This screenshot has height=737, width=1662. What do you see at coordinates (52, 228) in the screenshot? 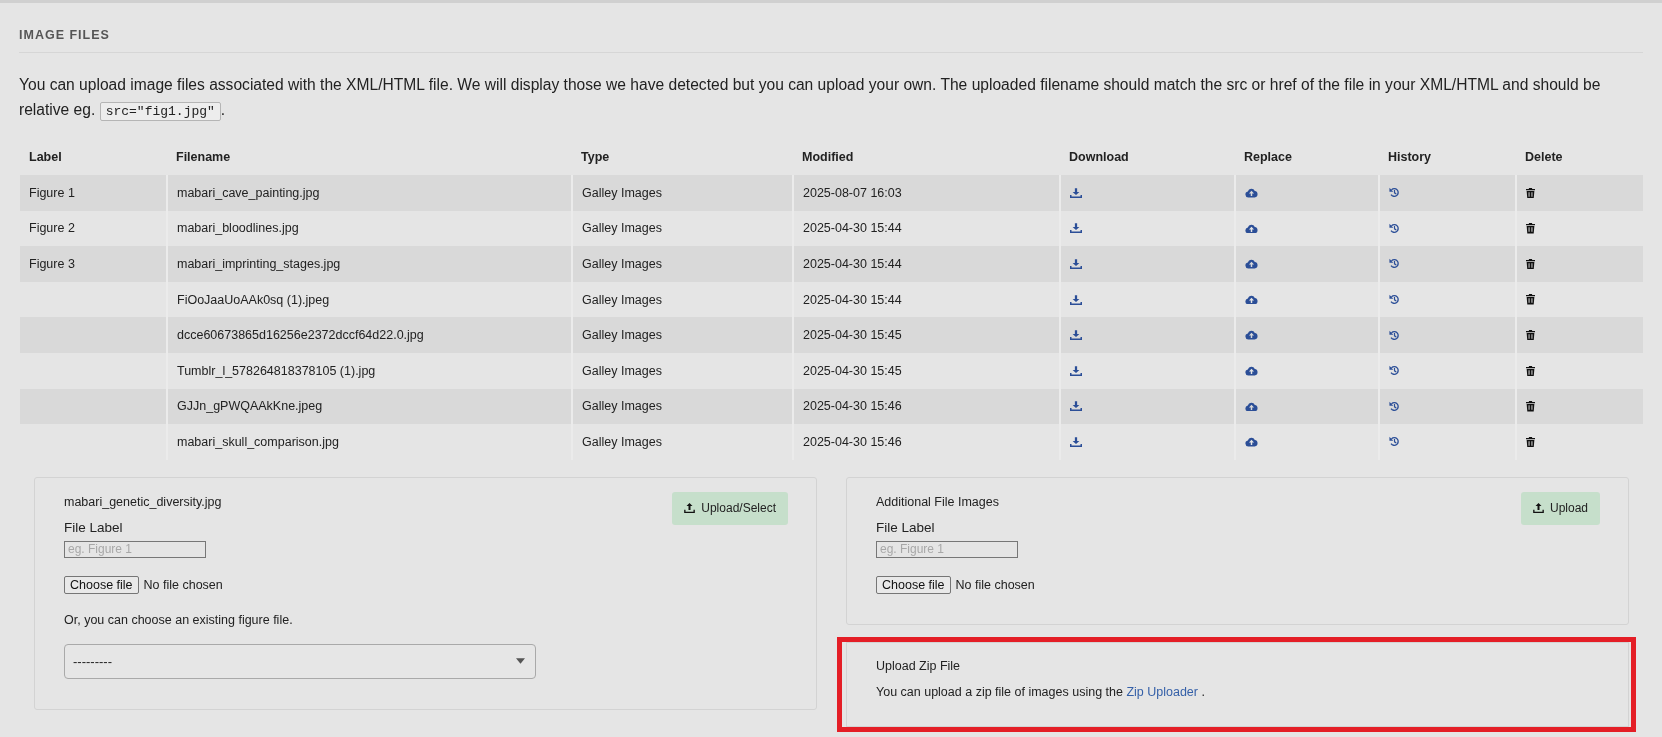
I see `figure-label: Figure 2` at bounding box center [52, 228].